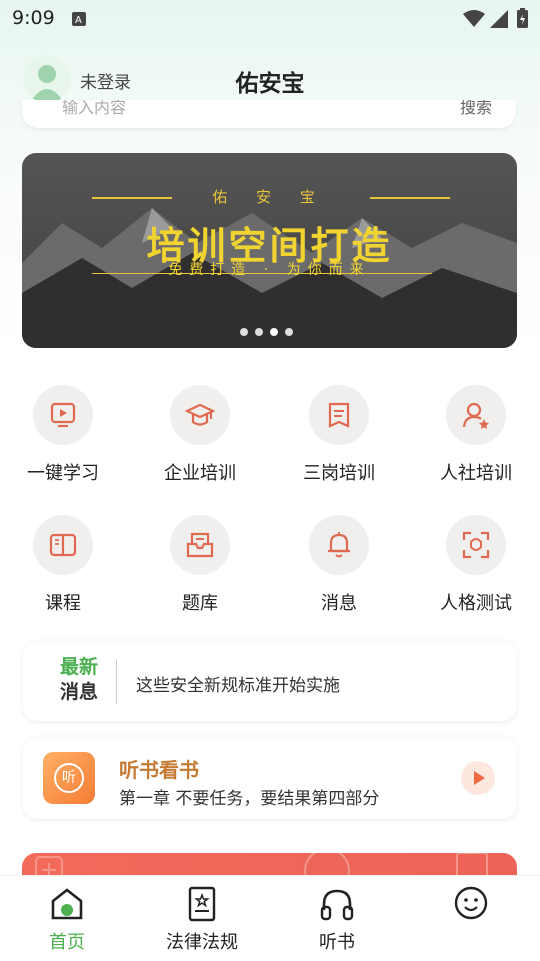 The height and width of the screenshot is (961, 540). I want to click on wifi-icon, so click(474, 21).